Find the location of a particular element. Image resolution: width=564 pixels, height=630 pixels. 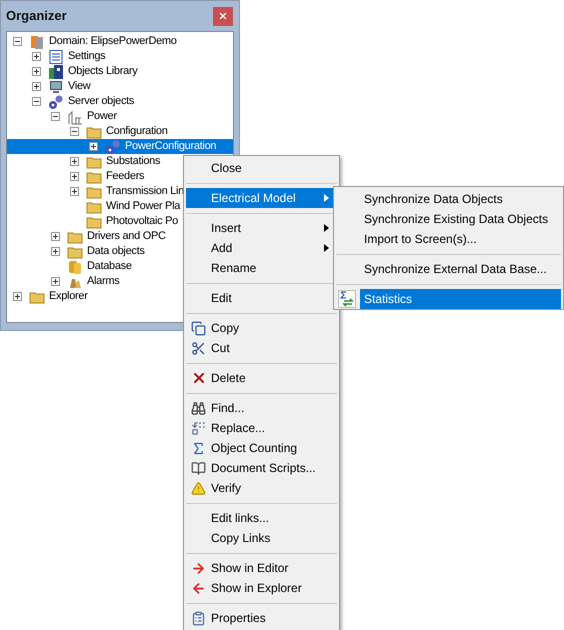

panel-title: Organizer is located at coordinates (36, 16).